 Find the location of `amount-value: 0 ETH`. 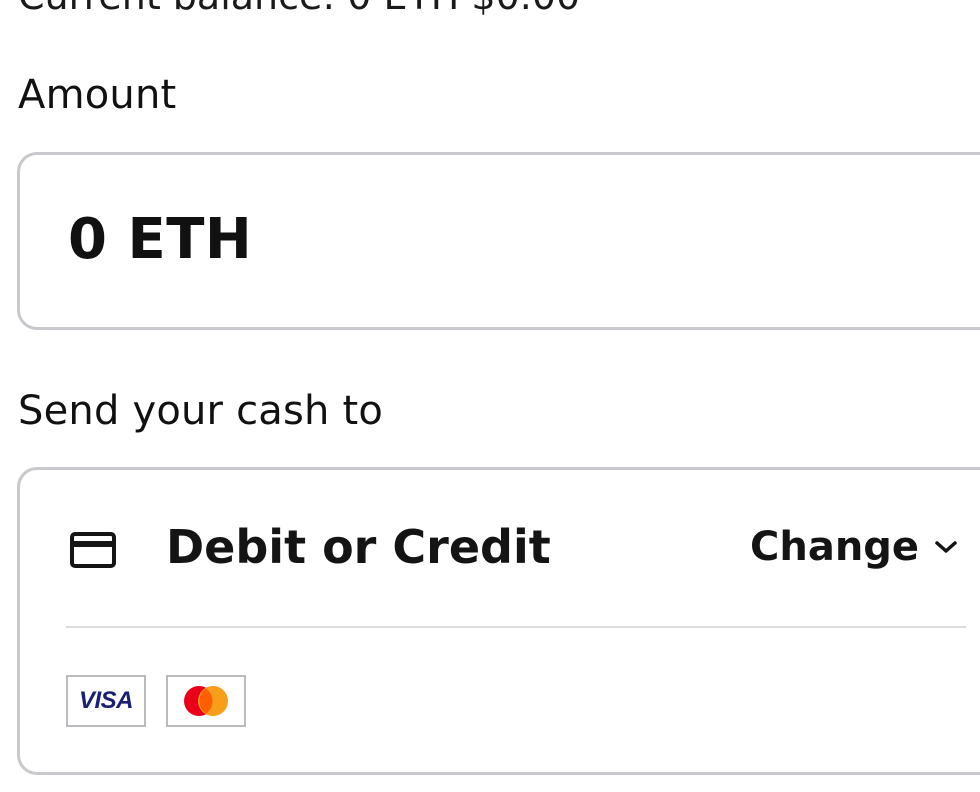

amount-value: 0 ETH is located at coordinates (160, 239).